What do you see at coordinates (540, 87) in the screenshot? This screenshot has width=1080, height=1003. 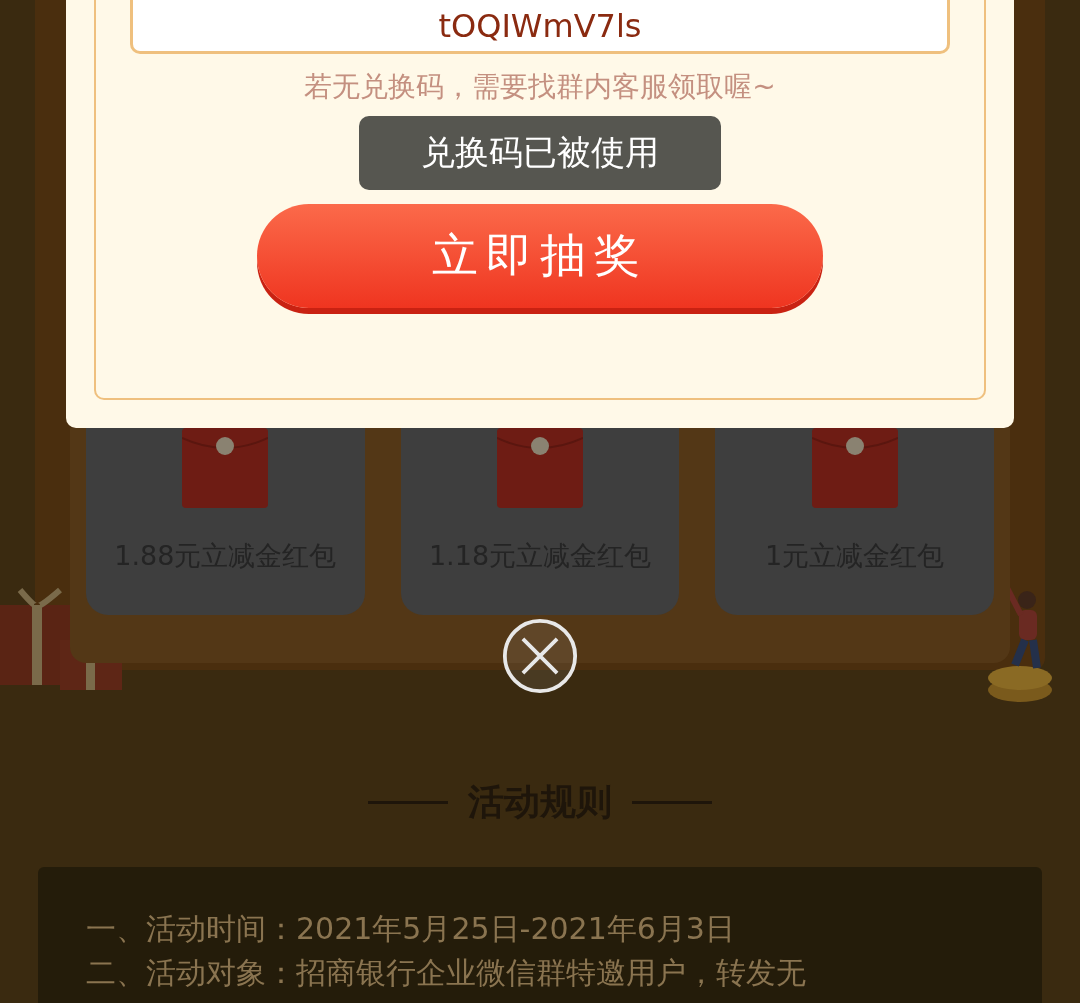 I see `hint-text: 若无兑换码，需要找群内客服领取喔~` at bounding box center [540, 87].